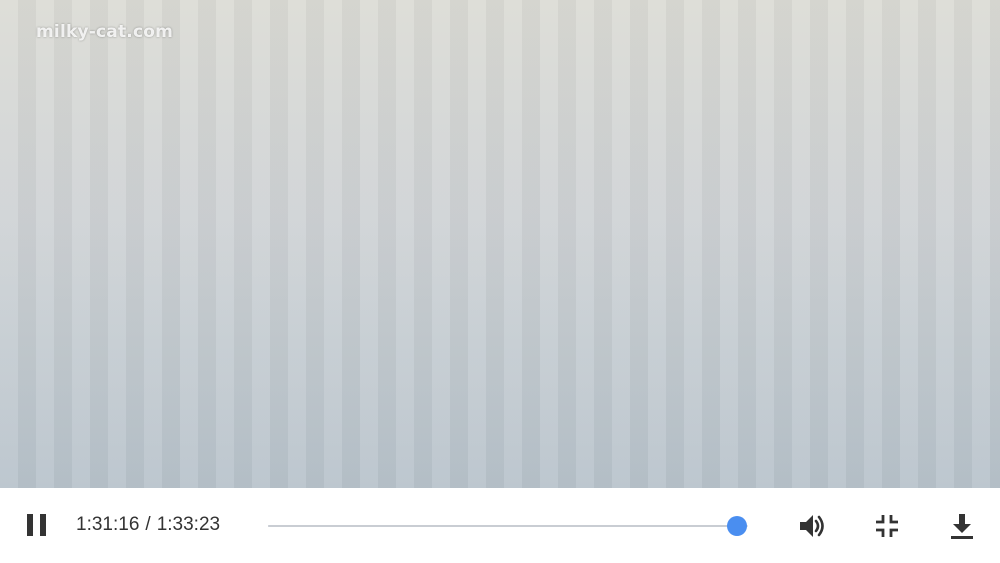 This screenshot has width=1000, height=563. I want to click on player-controls-bar: 1:31:16/1:33:23, so click(500, 525).